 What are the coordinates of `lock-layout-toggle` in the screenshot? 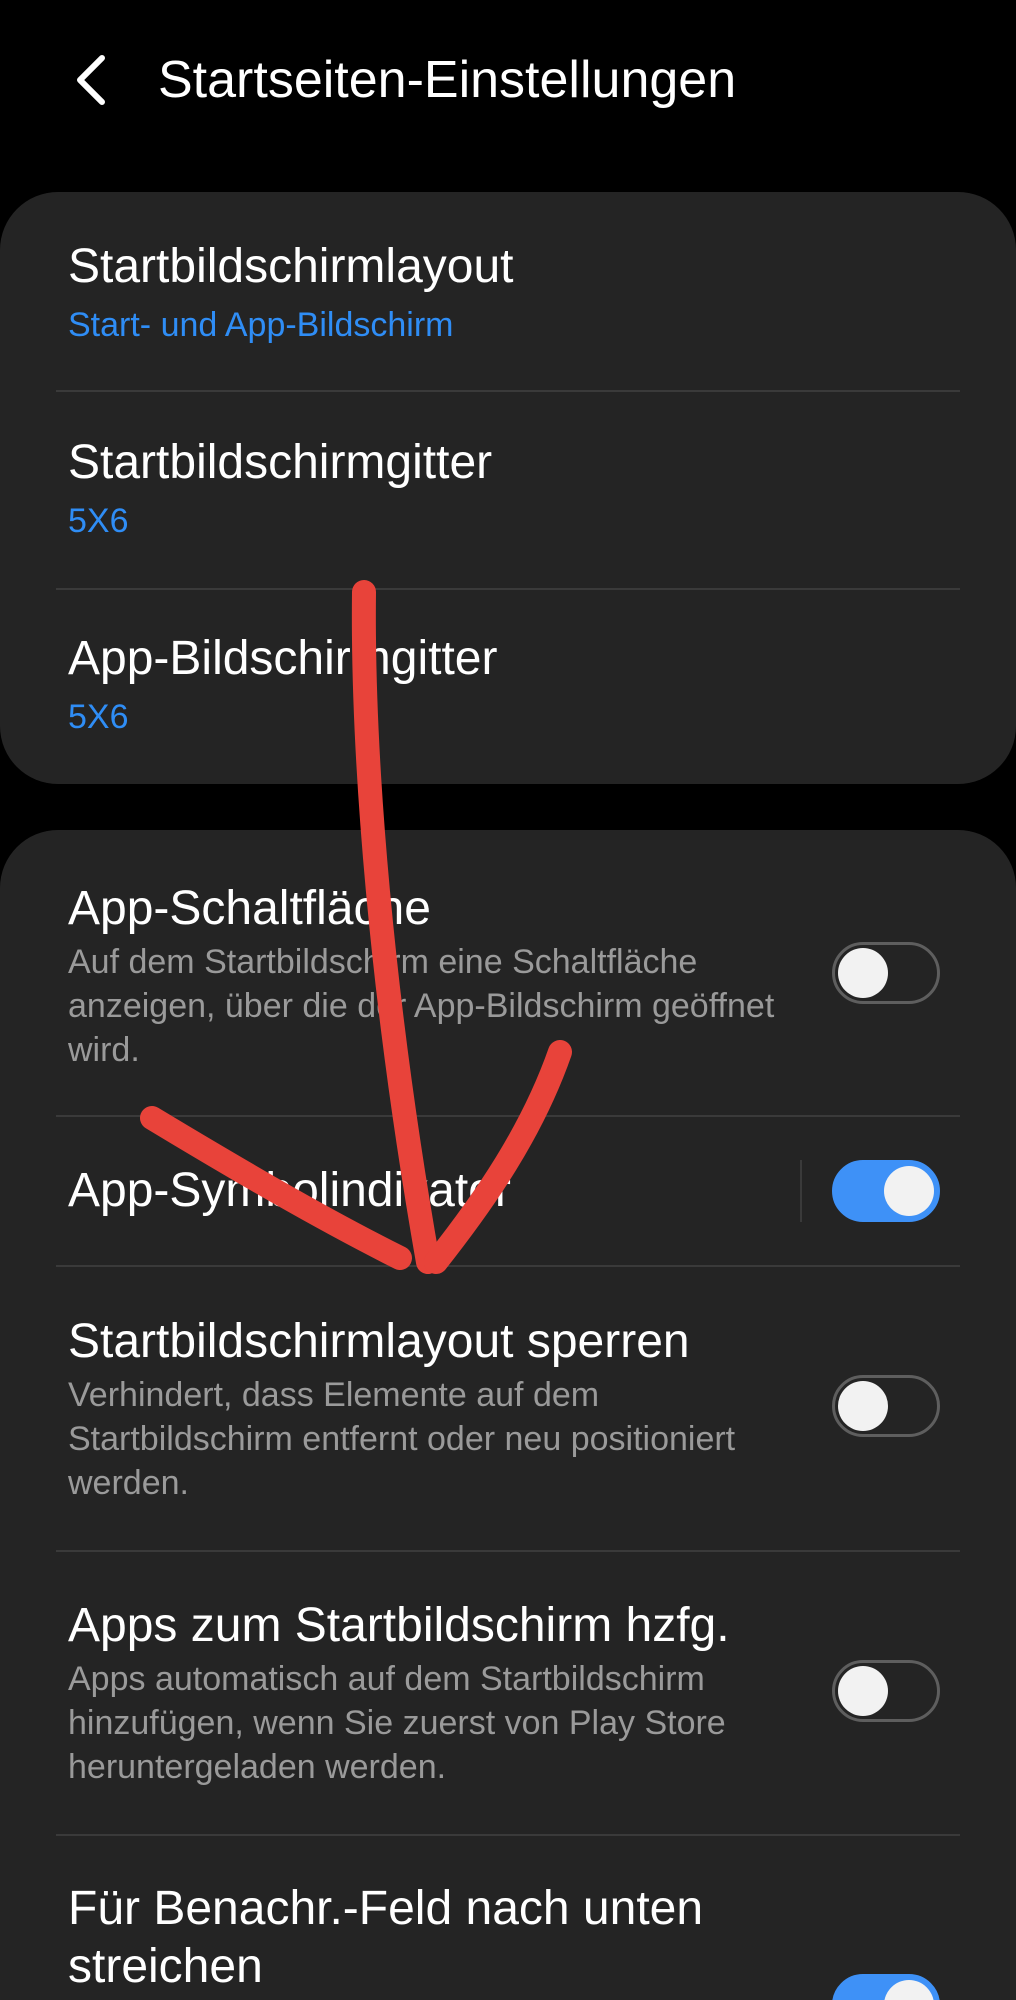 It's located at (886, 1406).